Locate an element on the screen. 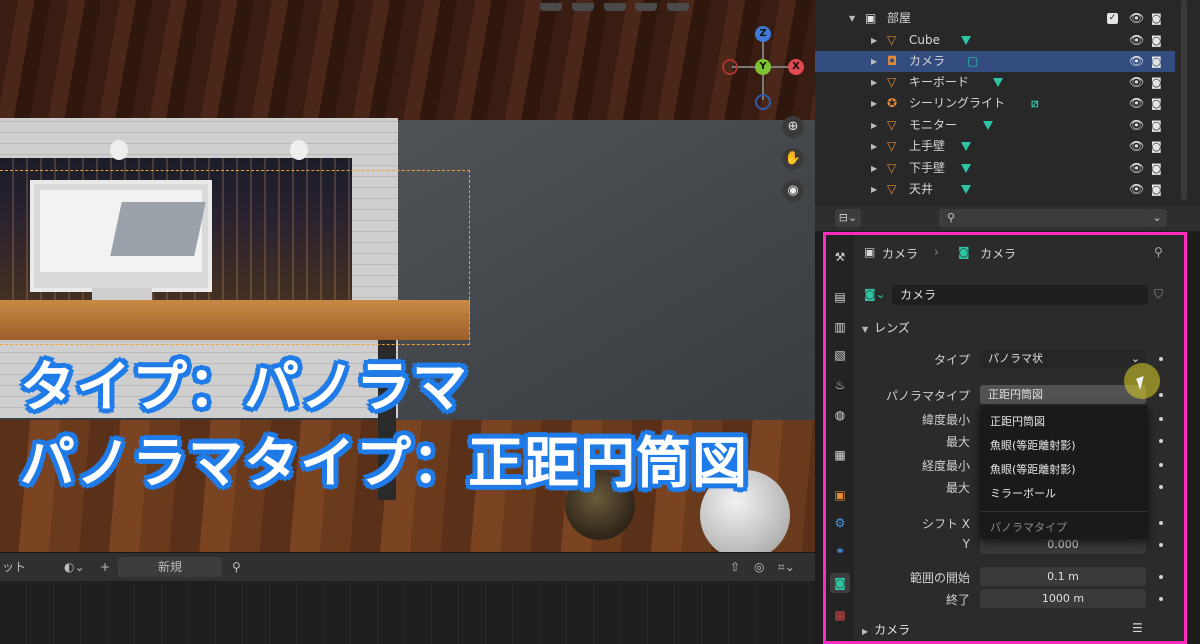 This screenshot has width=1200, height=644. panorama-type-dropdown: 正距円筒図 魚眼(等距離射影) 魚眼(等距離射影) ミラーボール パノラマタイプ is located at coordinates (1064, 472).